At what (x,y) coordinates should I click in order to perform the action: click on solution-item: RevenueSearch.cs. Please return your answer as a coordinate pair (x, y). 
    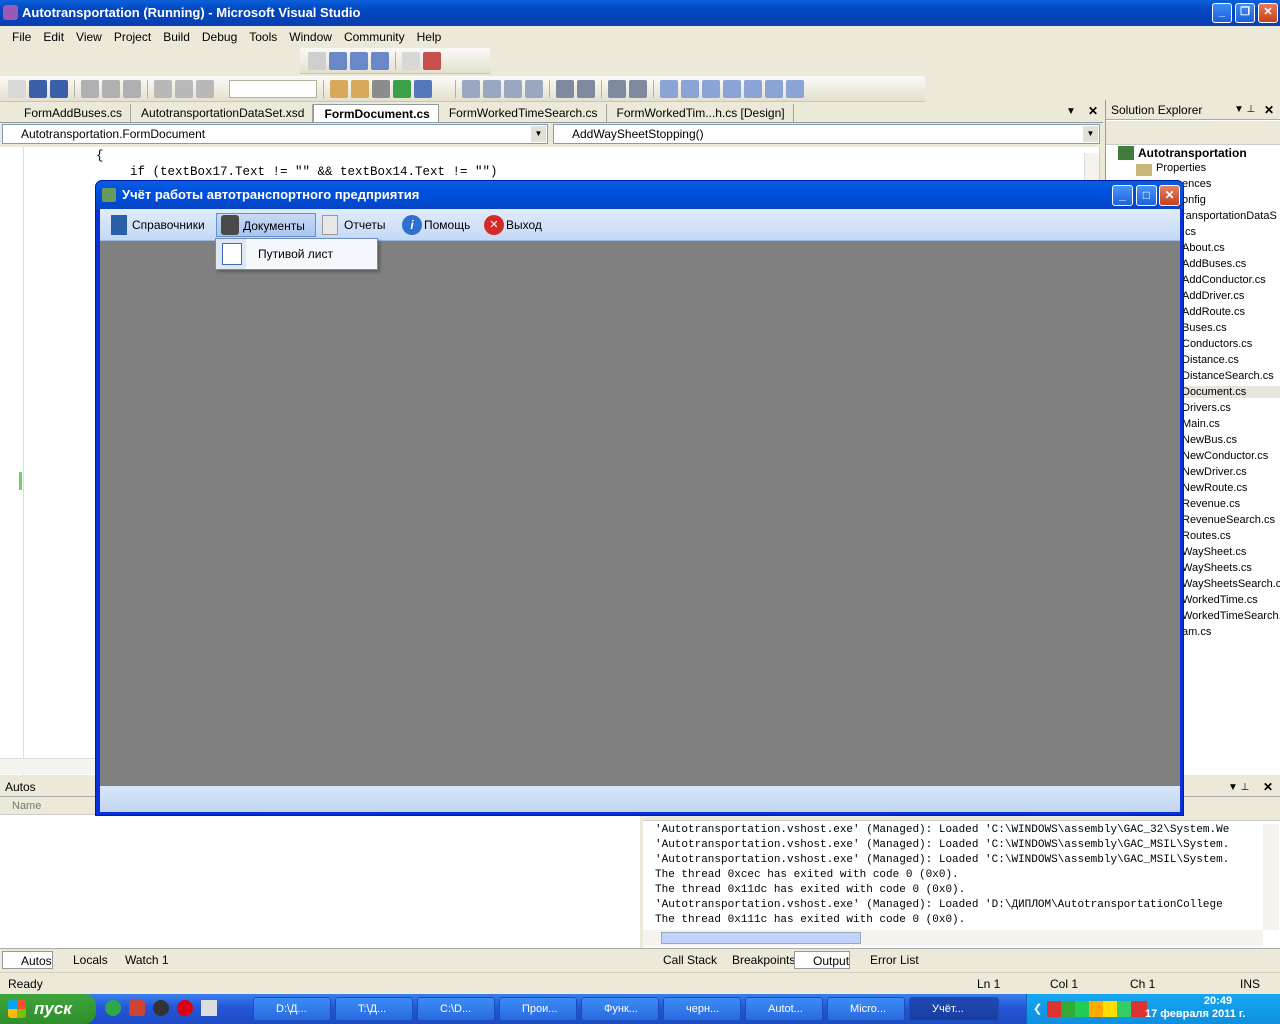
    Looking at the image, I should click on (1231, 520).